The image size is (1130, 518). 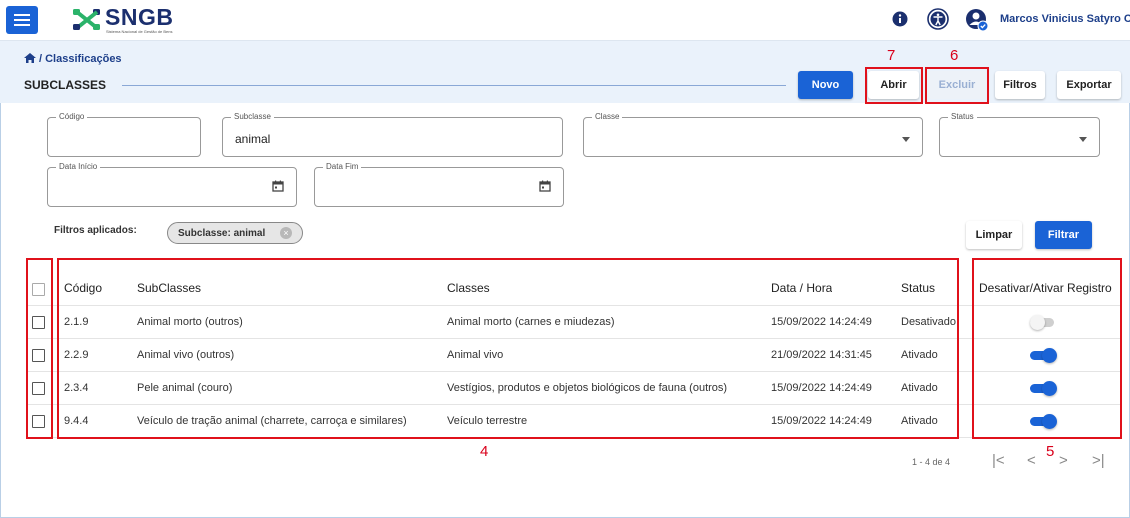 I want to click on classe-select: Classe, so click(x=753, y=134).